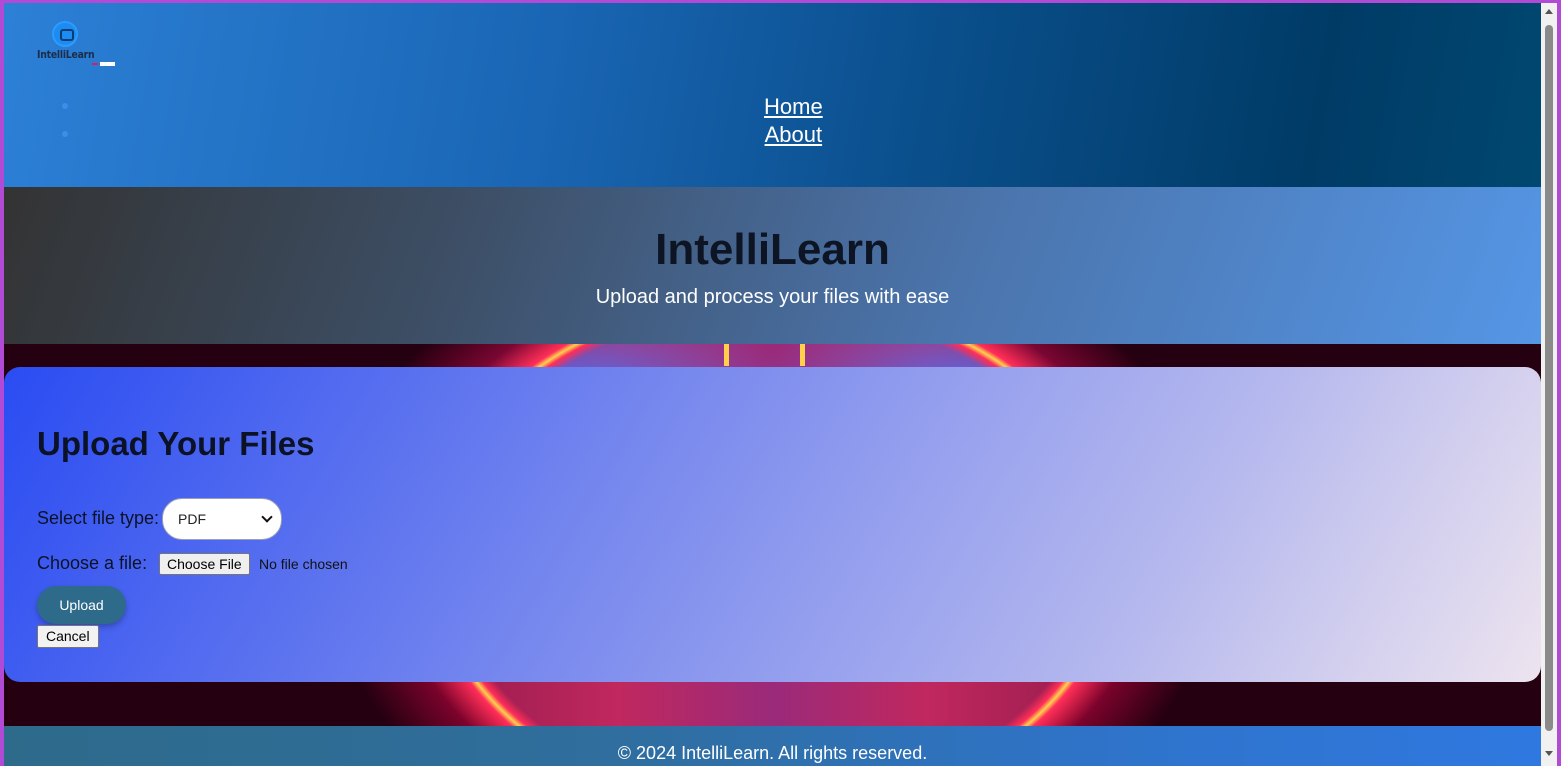 This screenshot has width=1561, height=766. I want to click on file-type-selected-value: PDF, so click(192, 519).